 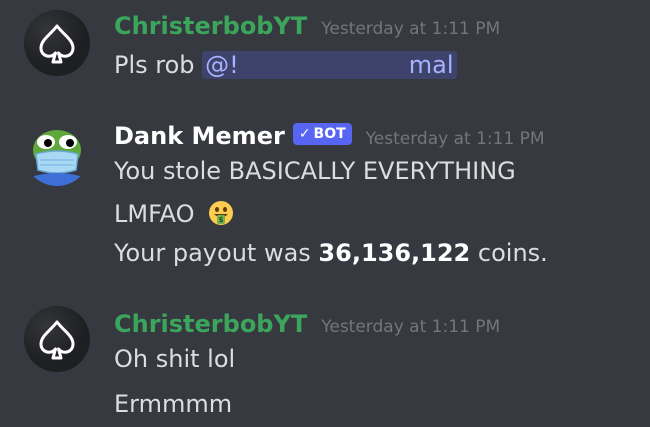 I want to click on bot-tag: ✓ BOT, so click(x=322, y=134).